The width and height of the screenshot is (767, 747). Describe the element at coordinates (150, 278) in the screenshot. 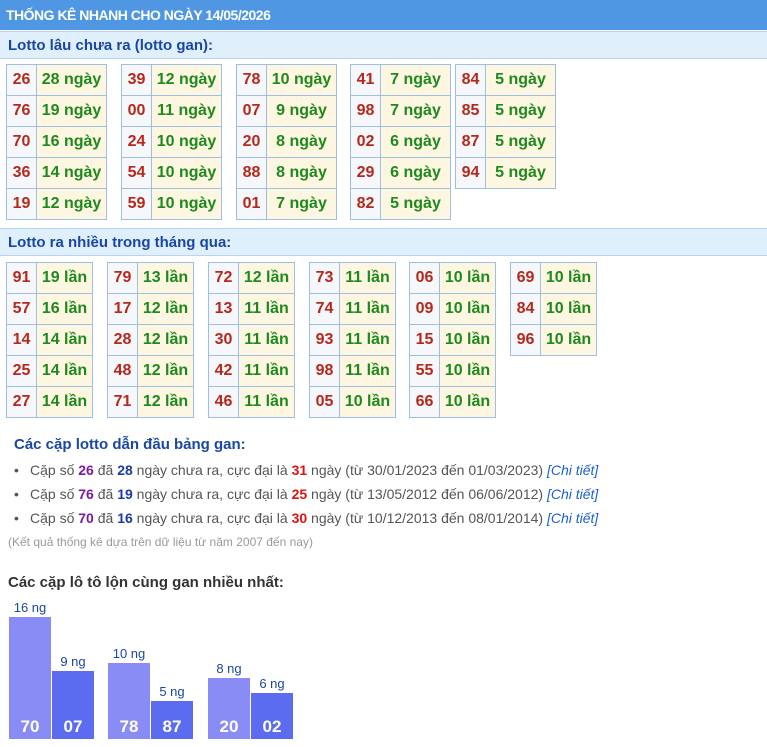

I see `table-row: 79 13 lần` at that location.